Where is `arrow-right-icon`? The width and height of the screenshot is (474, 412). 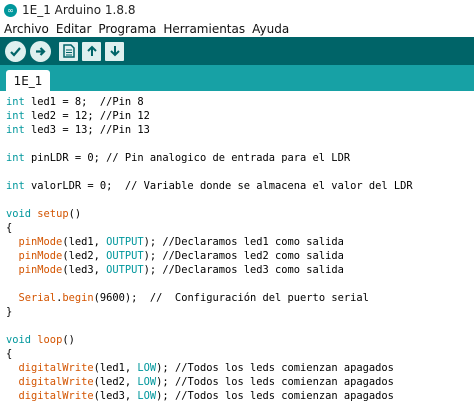 arrow-right-icon is located at coordinates (41, 51).